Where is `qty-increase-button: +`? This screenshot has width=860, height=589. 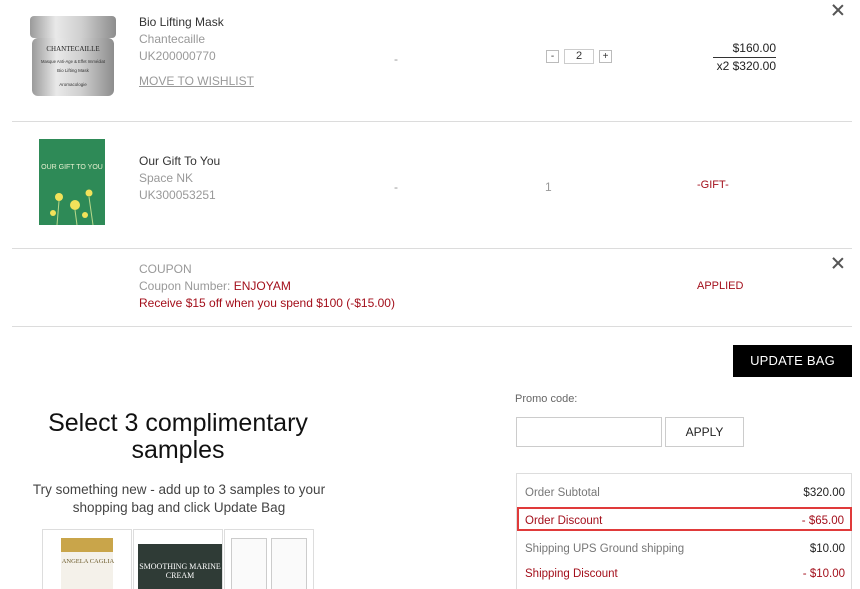 qty-increase-button: + is located at coordinates (605, 56).